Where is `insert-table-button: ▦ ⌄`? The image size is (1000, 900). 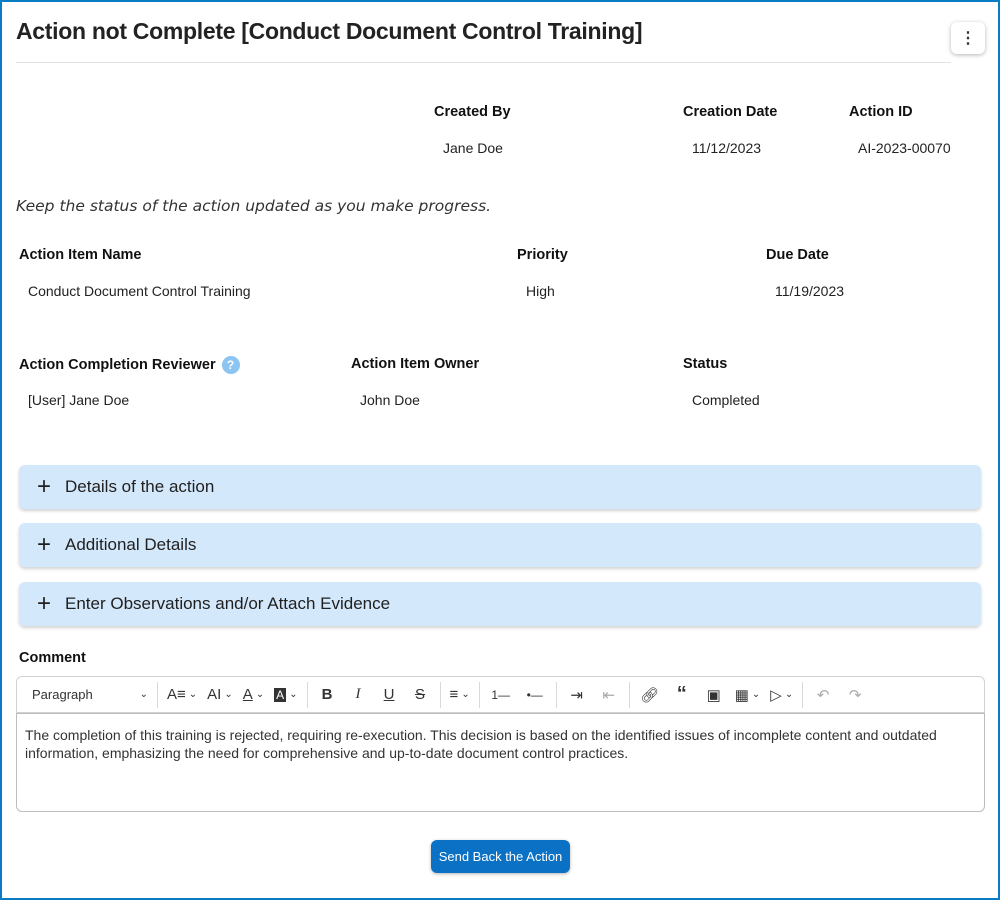
insert-table-button: ▦ ⌄ is located at coordinates (748, 695).